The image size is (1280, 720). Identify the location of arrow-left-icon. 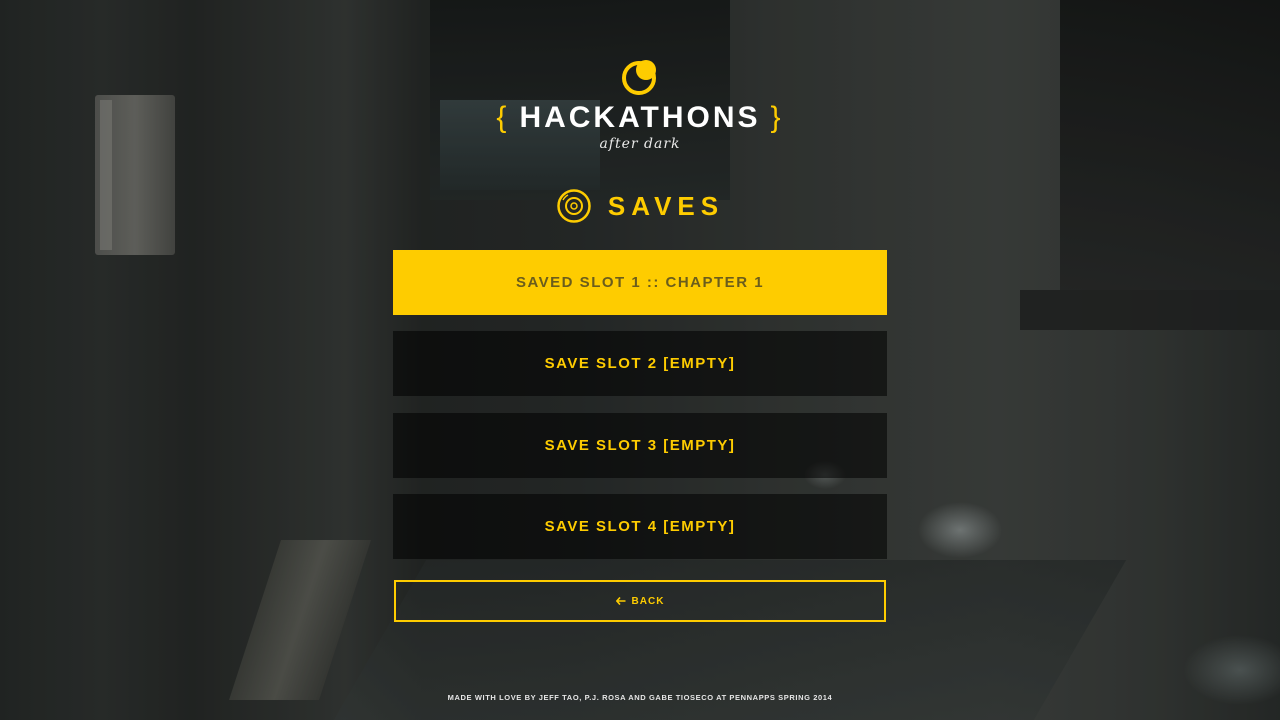
(620, 601).